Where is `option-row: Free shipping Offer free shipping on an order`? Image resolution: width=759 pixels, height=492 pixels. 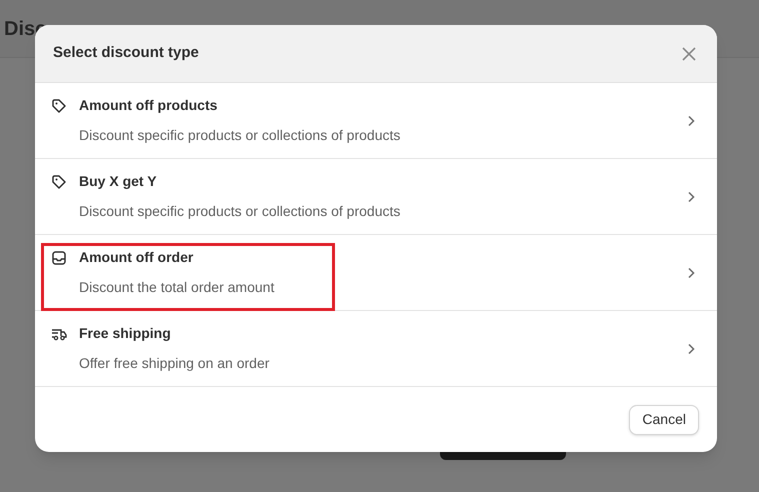 option-row: Free shipping Offer free shipping on an order is located at coordinates (376, 349).